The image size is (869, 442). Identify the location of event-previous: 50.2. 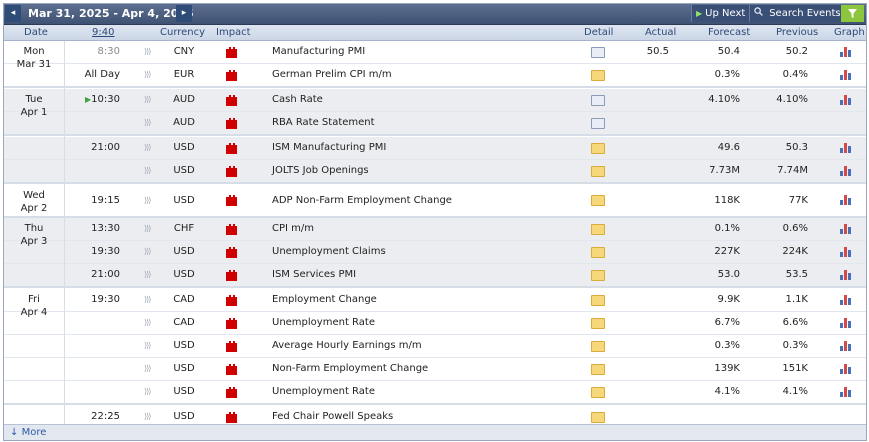
(796, 51).